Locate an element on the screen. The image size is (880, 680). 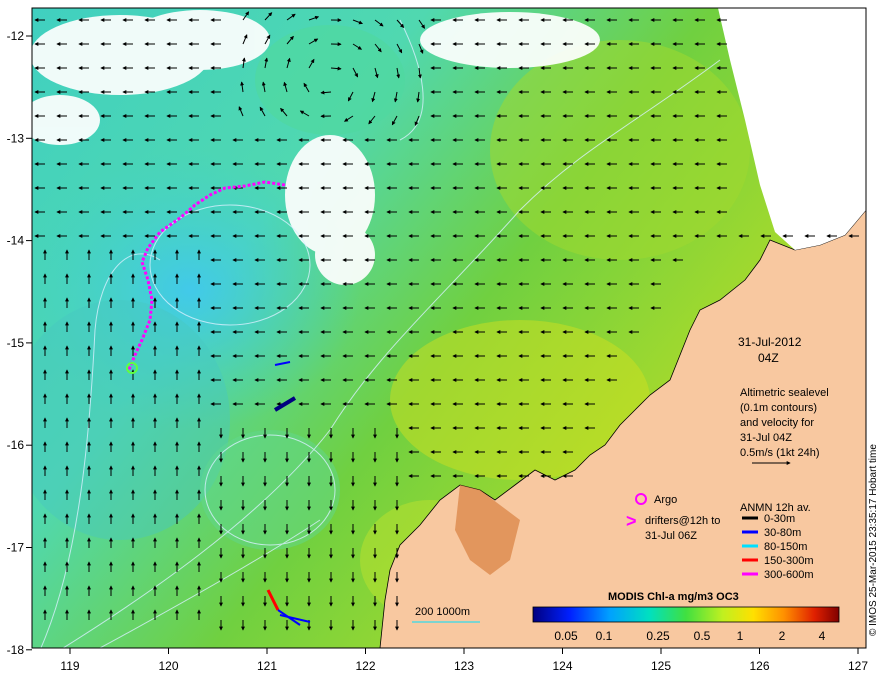
x-tick-label: 119 is located at coordinates (69, 666).